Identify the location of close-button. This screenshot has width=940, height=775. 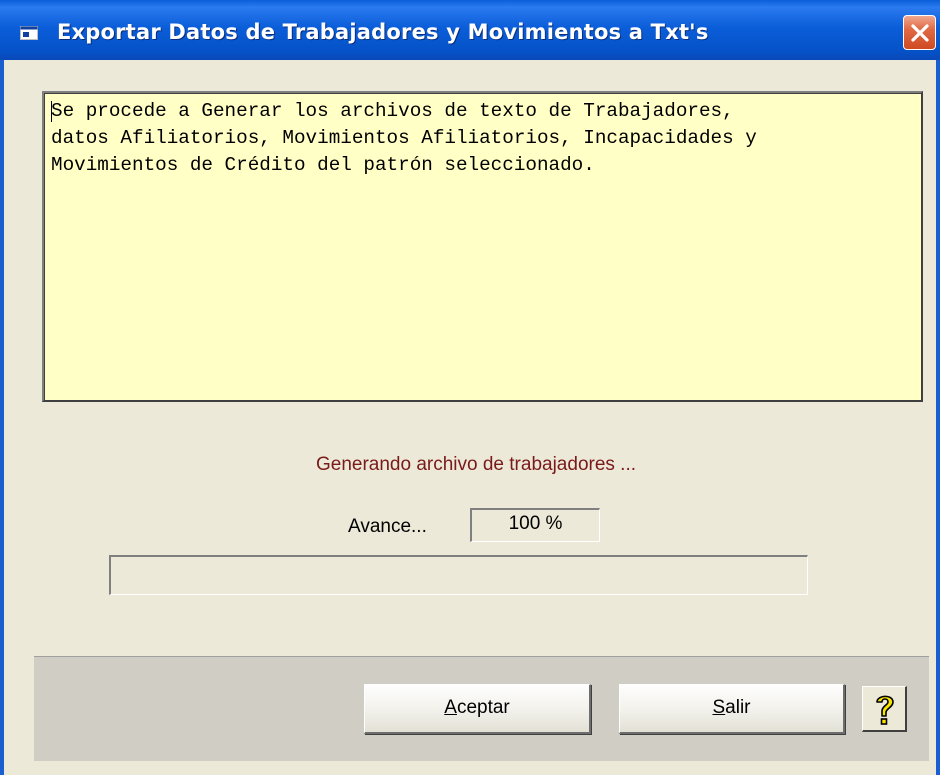
(919, 32).